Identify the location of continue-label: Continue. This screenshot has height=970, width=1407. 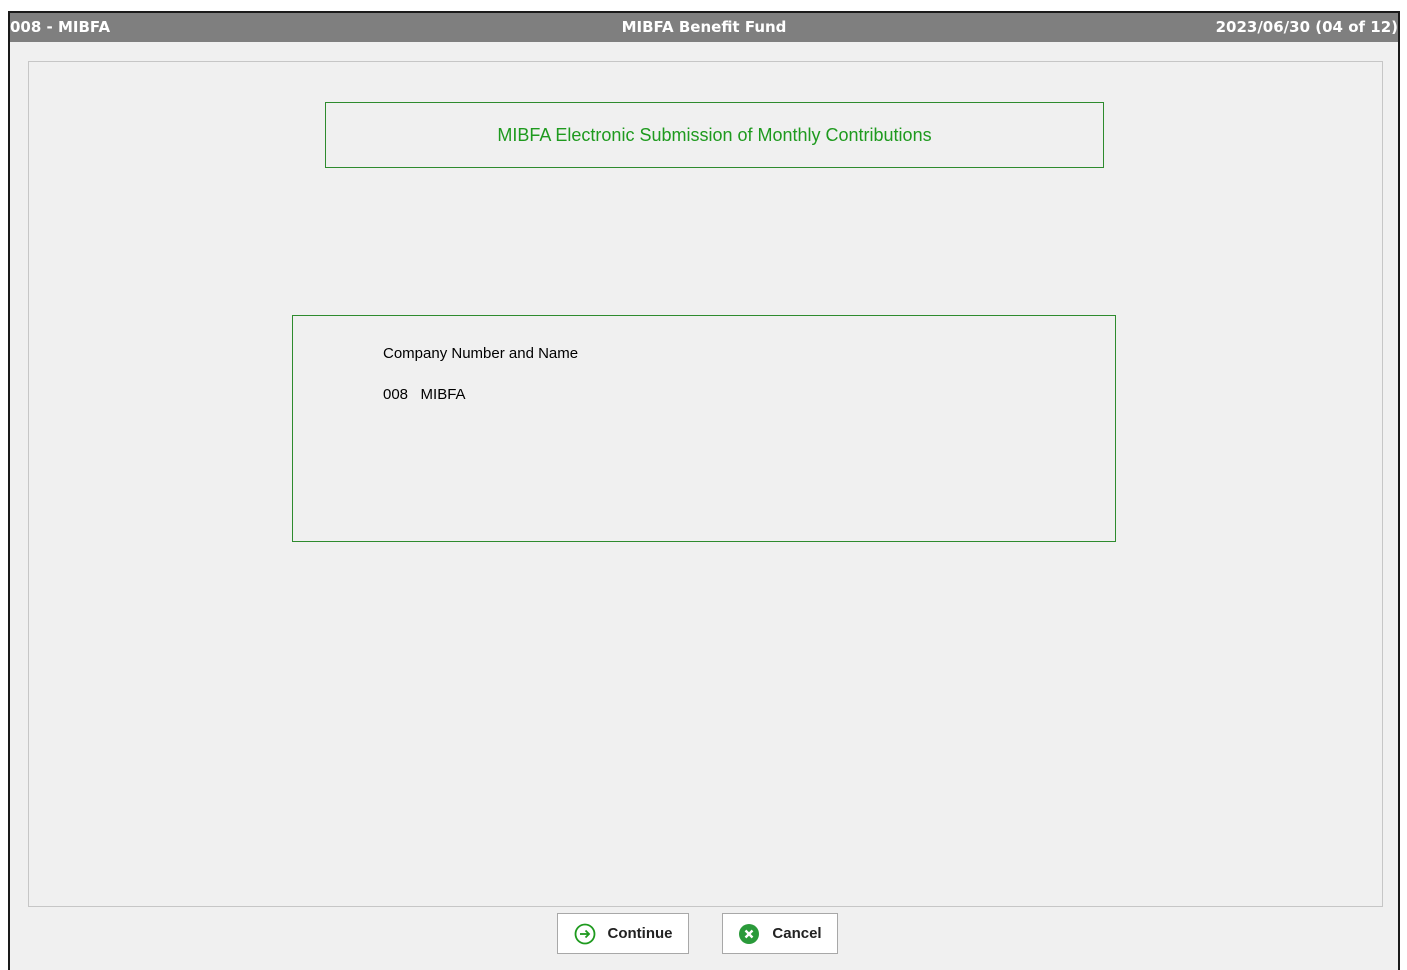
(640, 933).